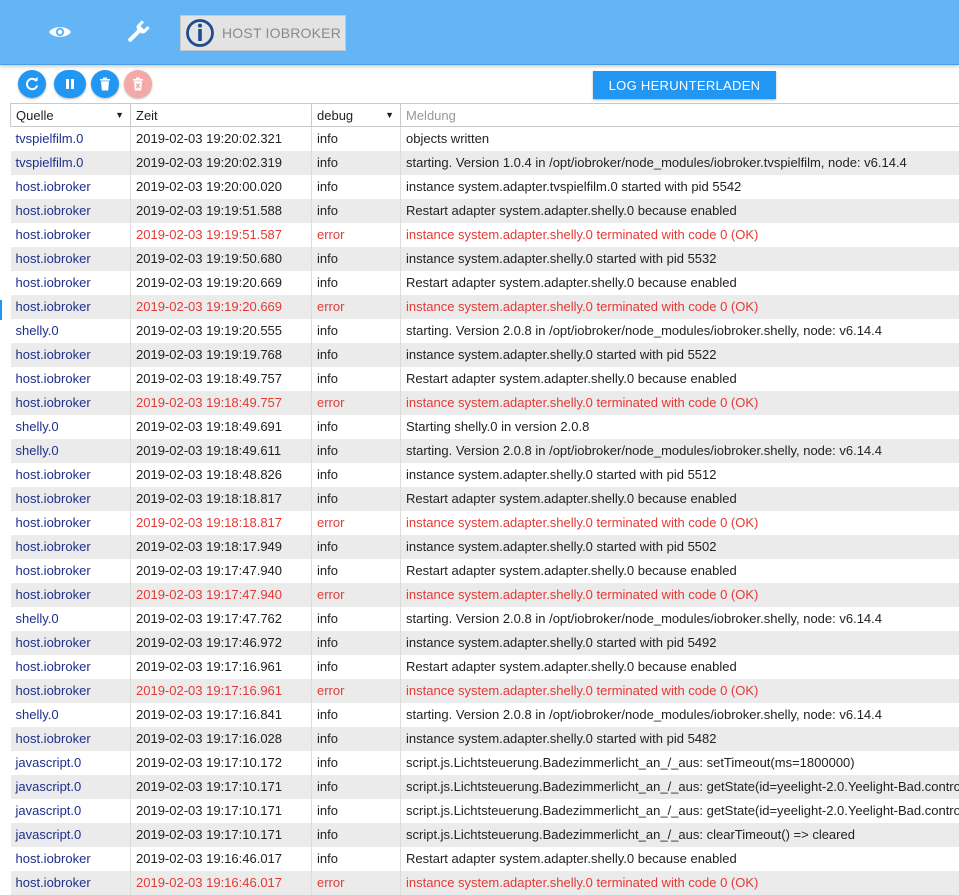 Image resolution: width=959 pixels, height=895 pixels. What do you see at coordinates (221, 426) in the screenshot?
I see `row-time: 2019-02-03 19:18:49.691` at bounding box center [221, 426].